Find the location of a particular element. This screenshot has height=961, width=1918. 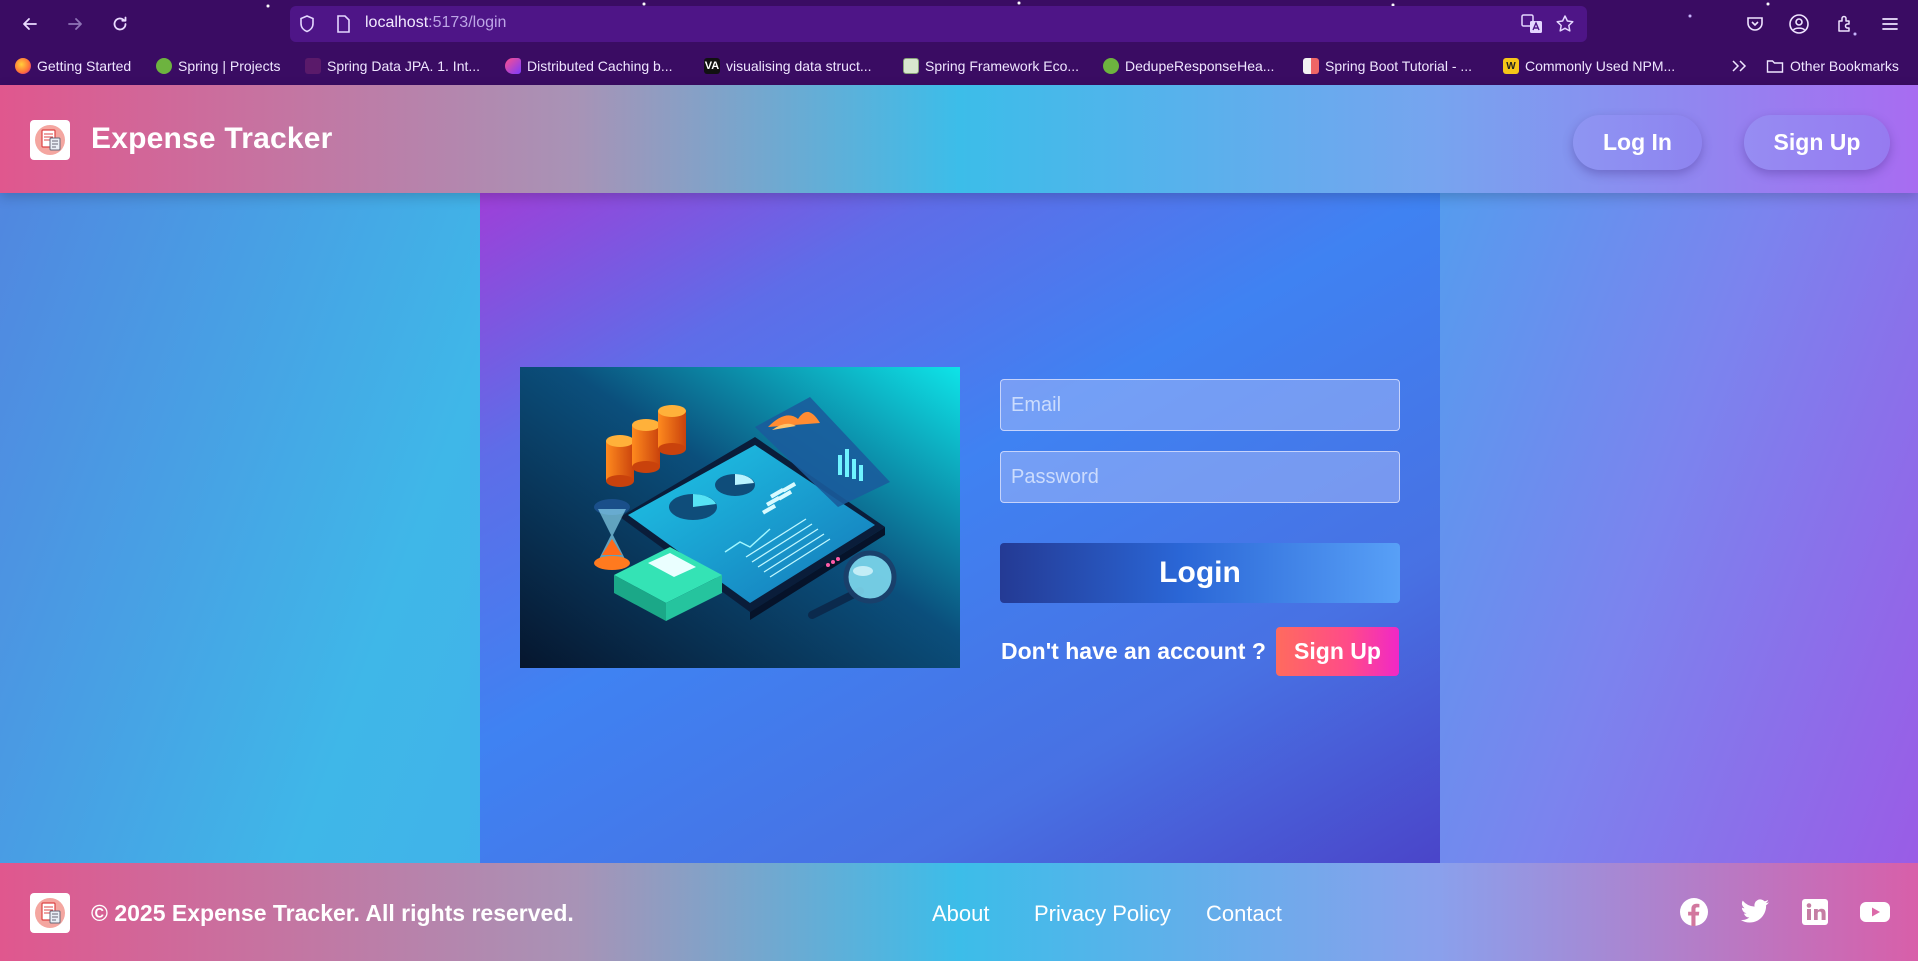

header-login-button: Log In is located at coordinates (1637, 142).